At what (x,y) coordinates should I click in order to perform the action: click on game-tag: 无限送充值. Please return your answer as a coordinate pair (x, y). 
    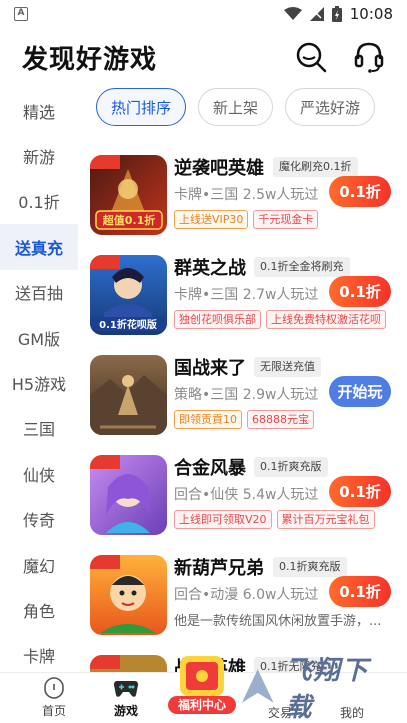
    Looking at the image, I should click on (287, 367).